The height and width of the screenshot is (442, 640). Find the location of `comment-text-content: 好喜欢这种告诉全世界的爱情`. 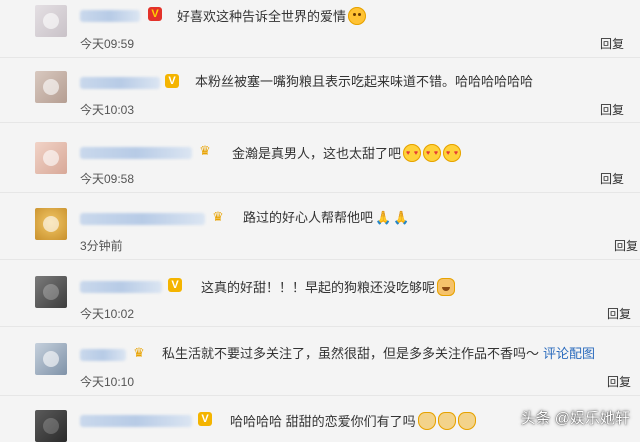

comment-text-content: 好喜欢这种告诉全世界的爱情 is located at coordinates (262, 16).